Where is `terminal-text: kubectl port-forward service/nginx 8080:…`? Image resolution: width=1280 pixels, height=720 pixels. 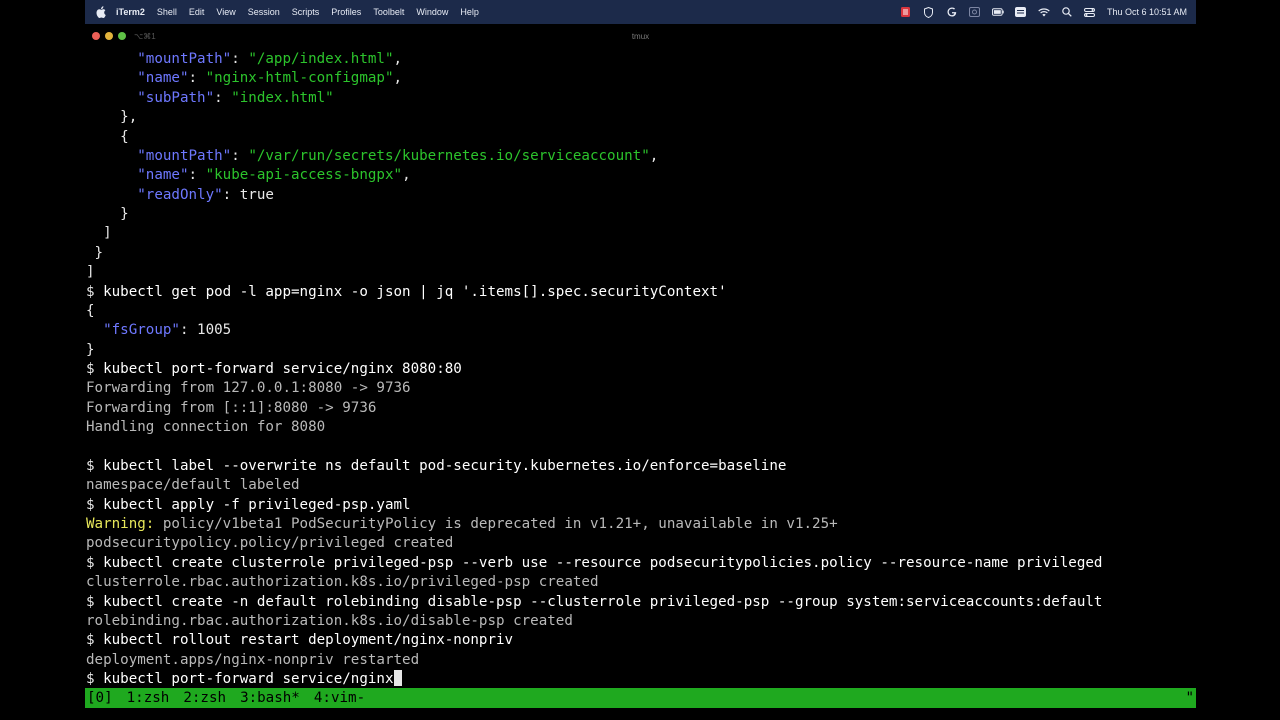
terminal-text: kubectl port-forward service/nginx 8080:… is located at coordinates (282, 369).